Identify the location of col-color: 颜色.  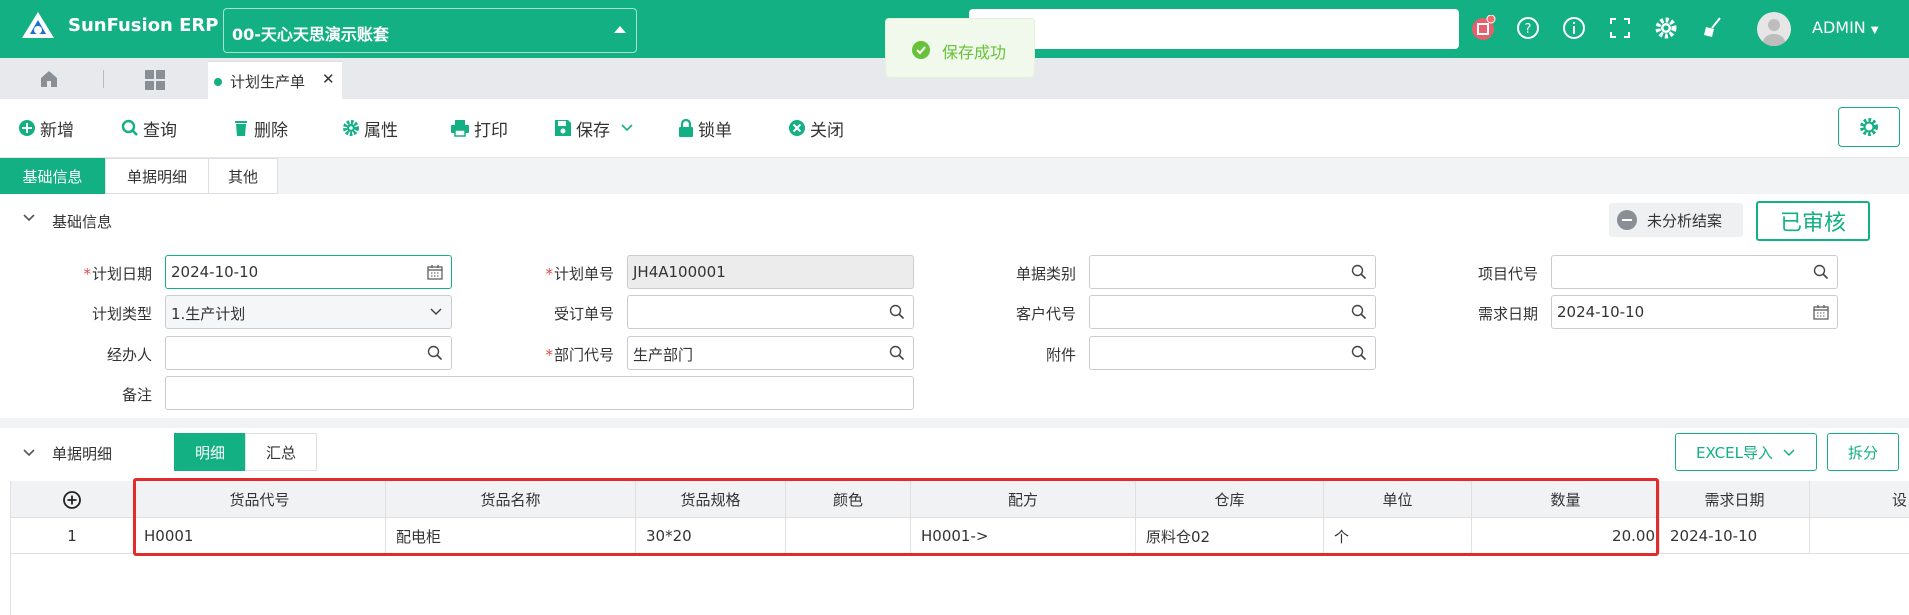
(848, 499).